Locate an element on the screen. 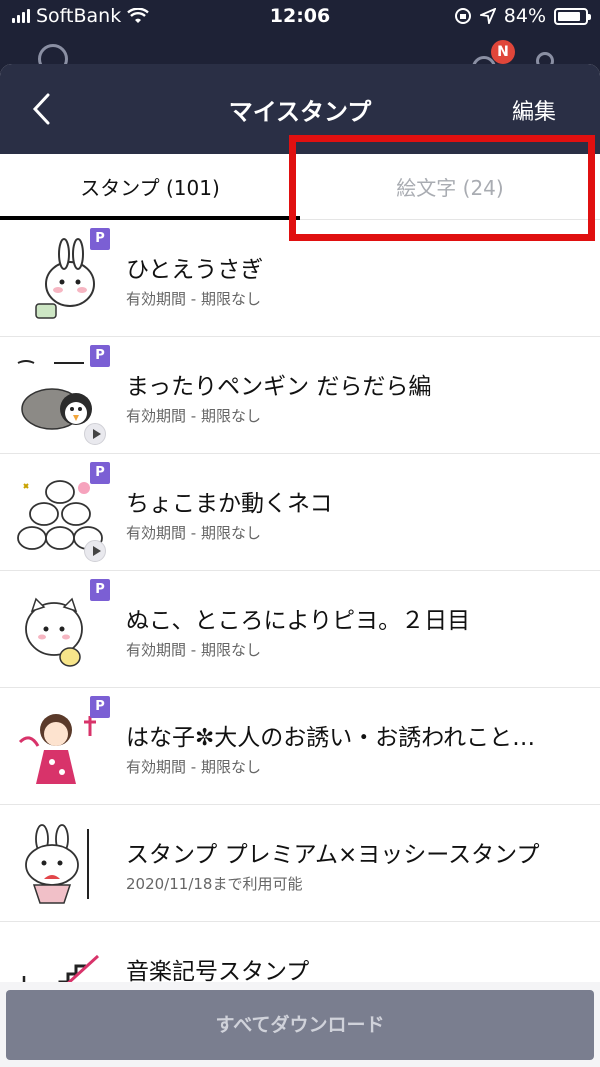 The height and width of the screenshot is (1067, 600). tab-bar: スタンプ (101) 絵文字 (24) is located at coordinates (300, 187).